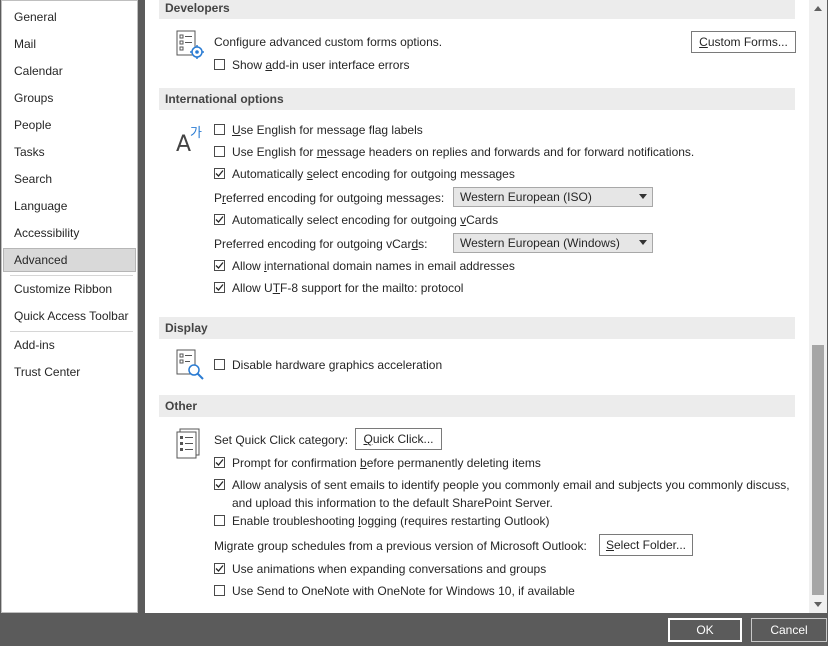  I want to click on nav-item-trust-center: Trust Center, so click(69, 372).